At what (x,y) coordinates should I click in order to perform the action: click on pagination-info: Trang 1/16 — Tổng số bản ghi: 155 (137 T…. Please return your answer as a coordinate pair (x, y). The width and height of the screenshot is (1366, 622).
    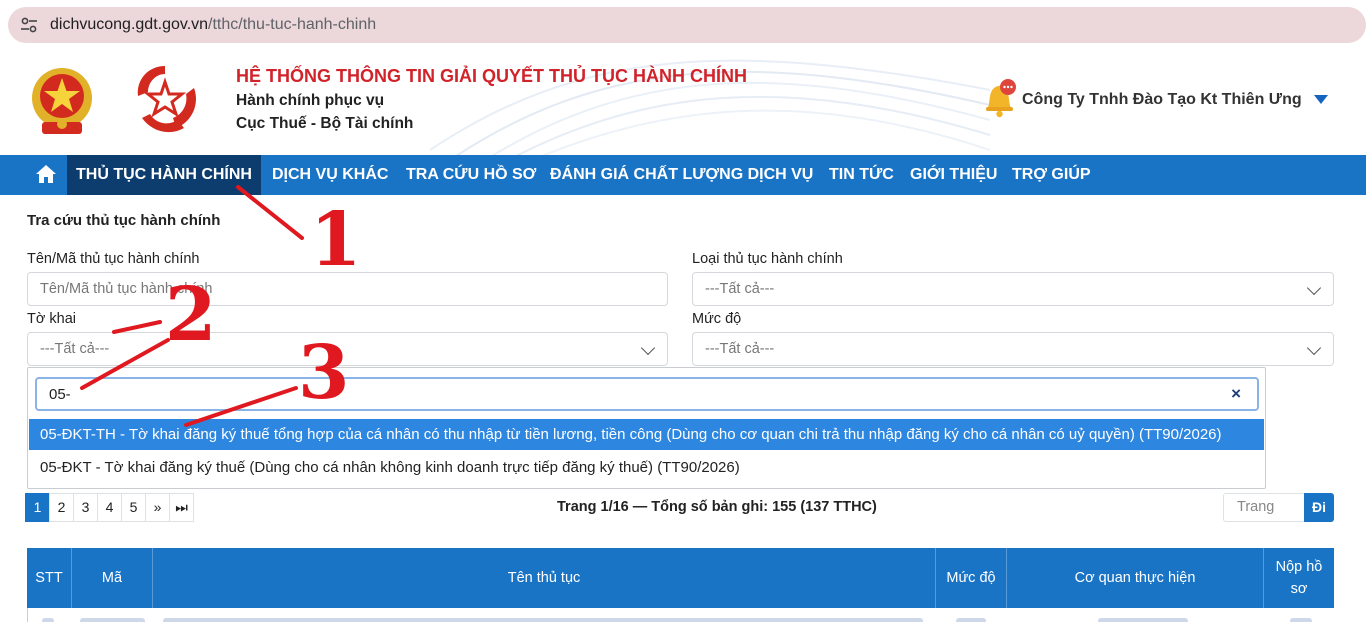
    Looking at the image, I should click on (717, 507).